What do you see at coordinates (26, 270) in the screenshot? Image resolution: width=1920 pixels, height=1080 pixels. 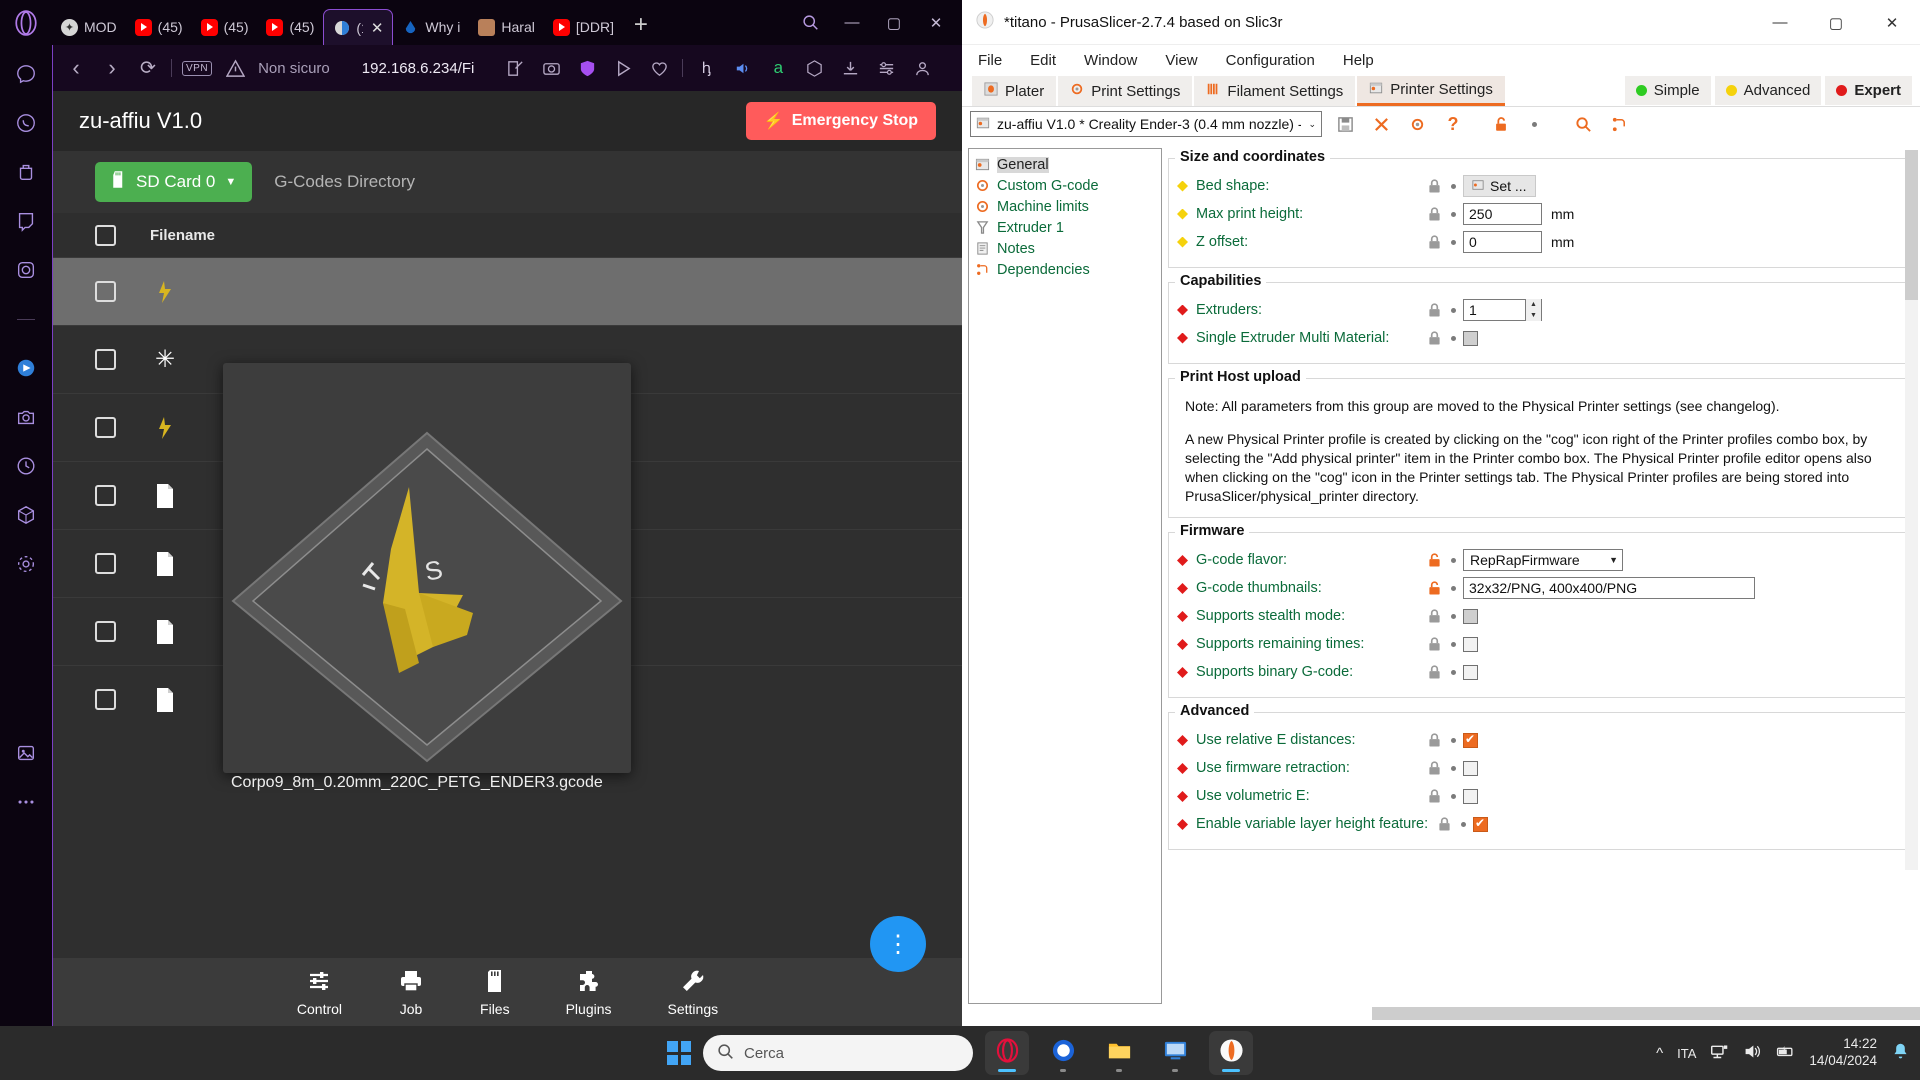 I see `instagram-icon` at bounding box center [26, 270].